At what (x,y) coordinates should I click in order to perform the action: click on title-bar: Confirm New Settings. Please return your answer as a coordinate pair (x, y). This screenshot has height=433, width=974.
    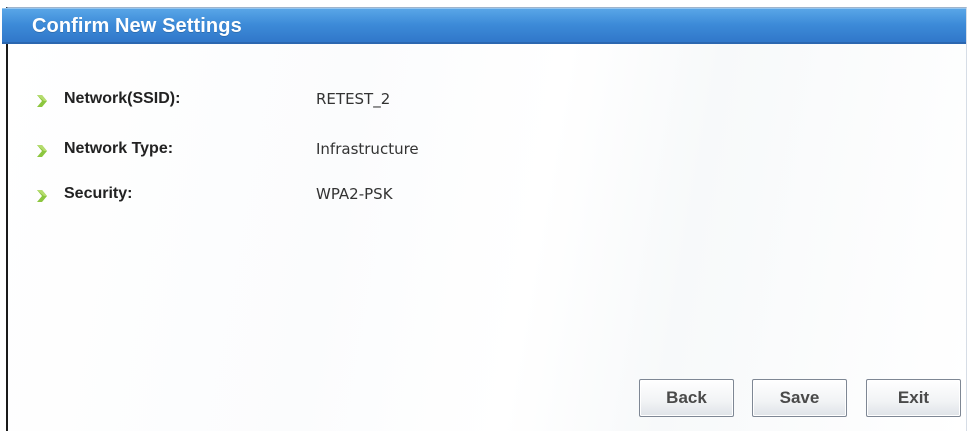
    Looking at the image, I should click on (484, 26).